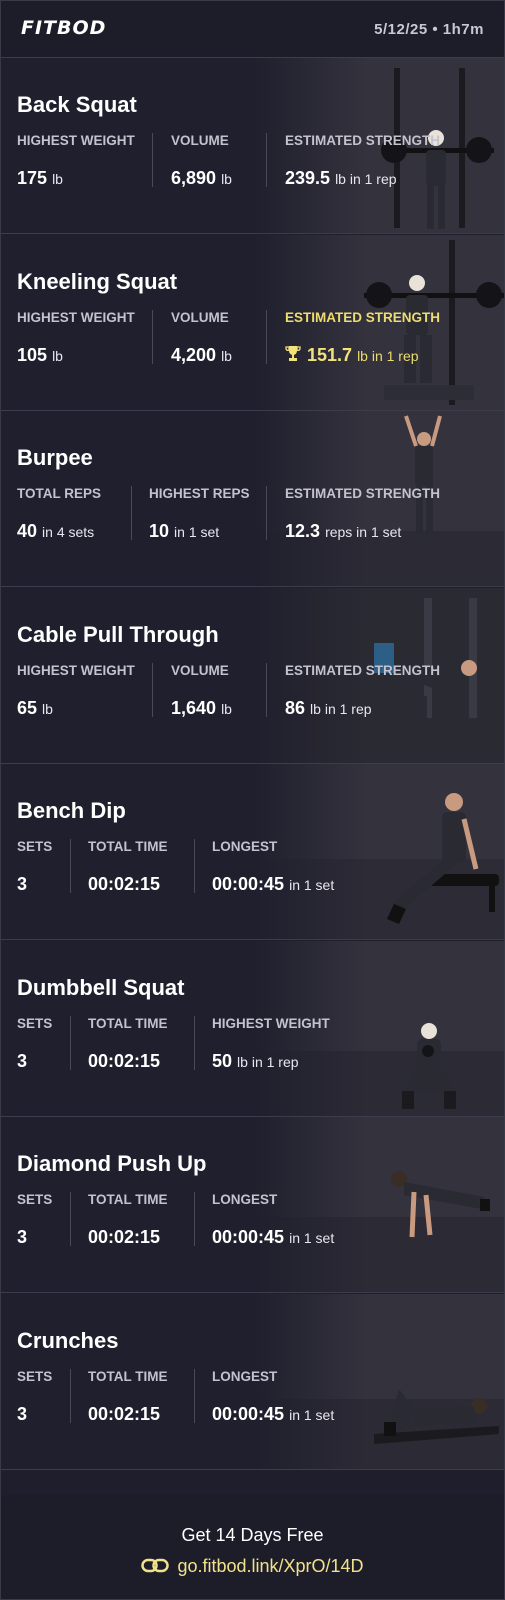 The image size is (505, 1600). I want to click on stat-value: 86 lb in 1 rep, so click(328, 708).